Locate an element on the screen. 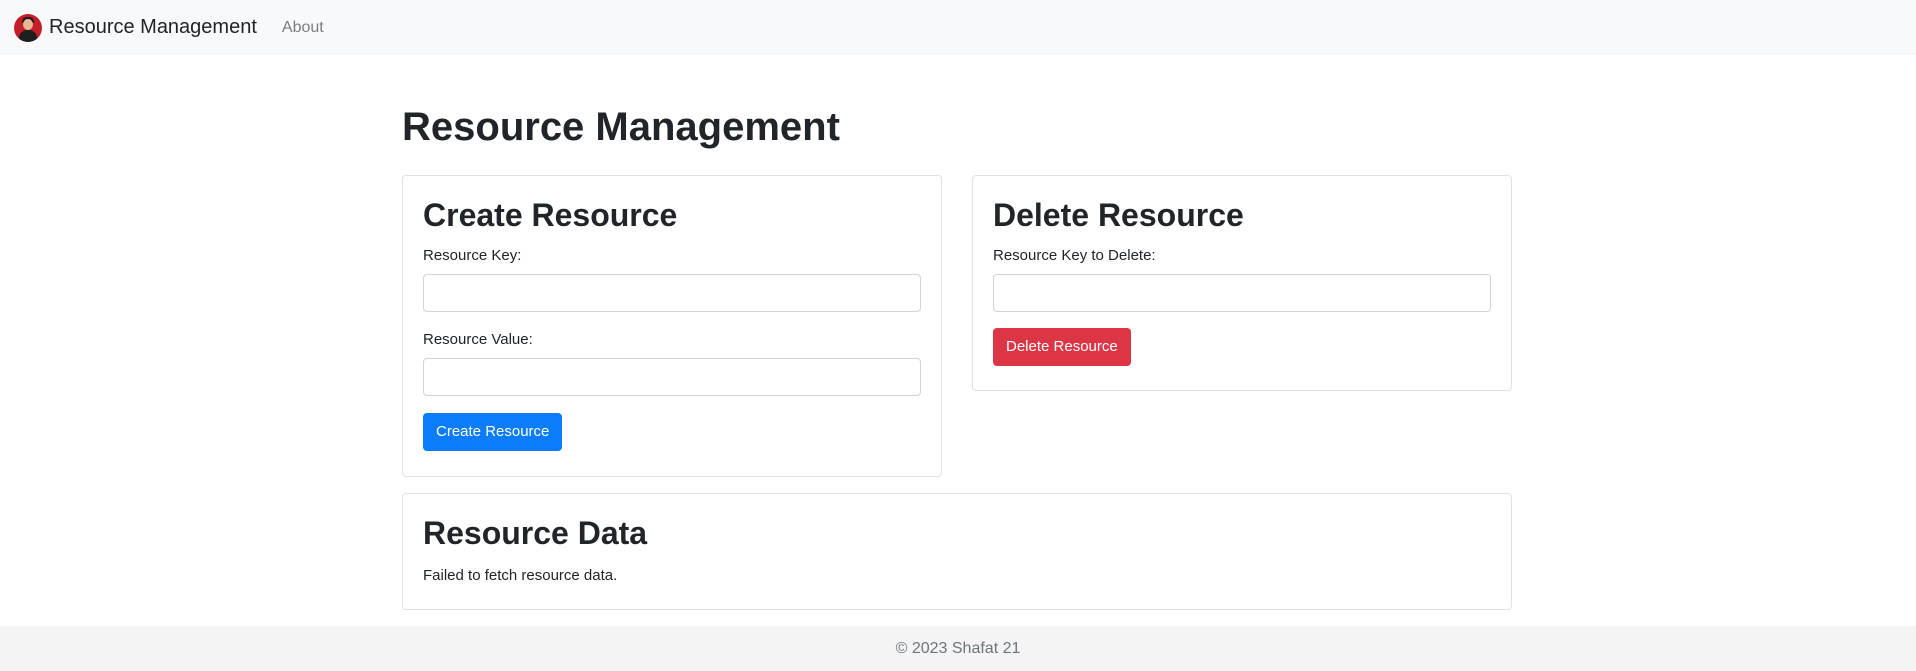  footer-copyright: © 2023 Shafat 21 is located at coordinates (958, 648).